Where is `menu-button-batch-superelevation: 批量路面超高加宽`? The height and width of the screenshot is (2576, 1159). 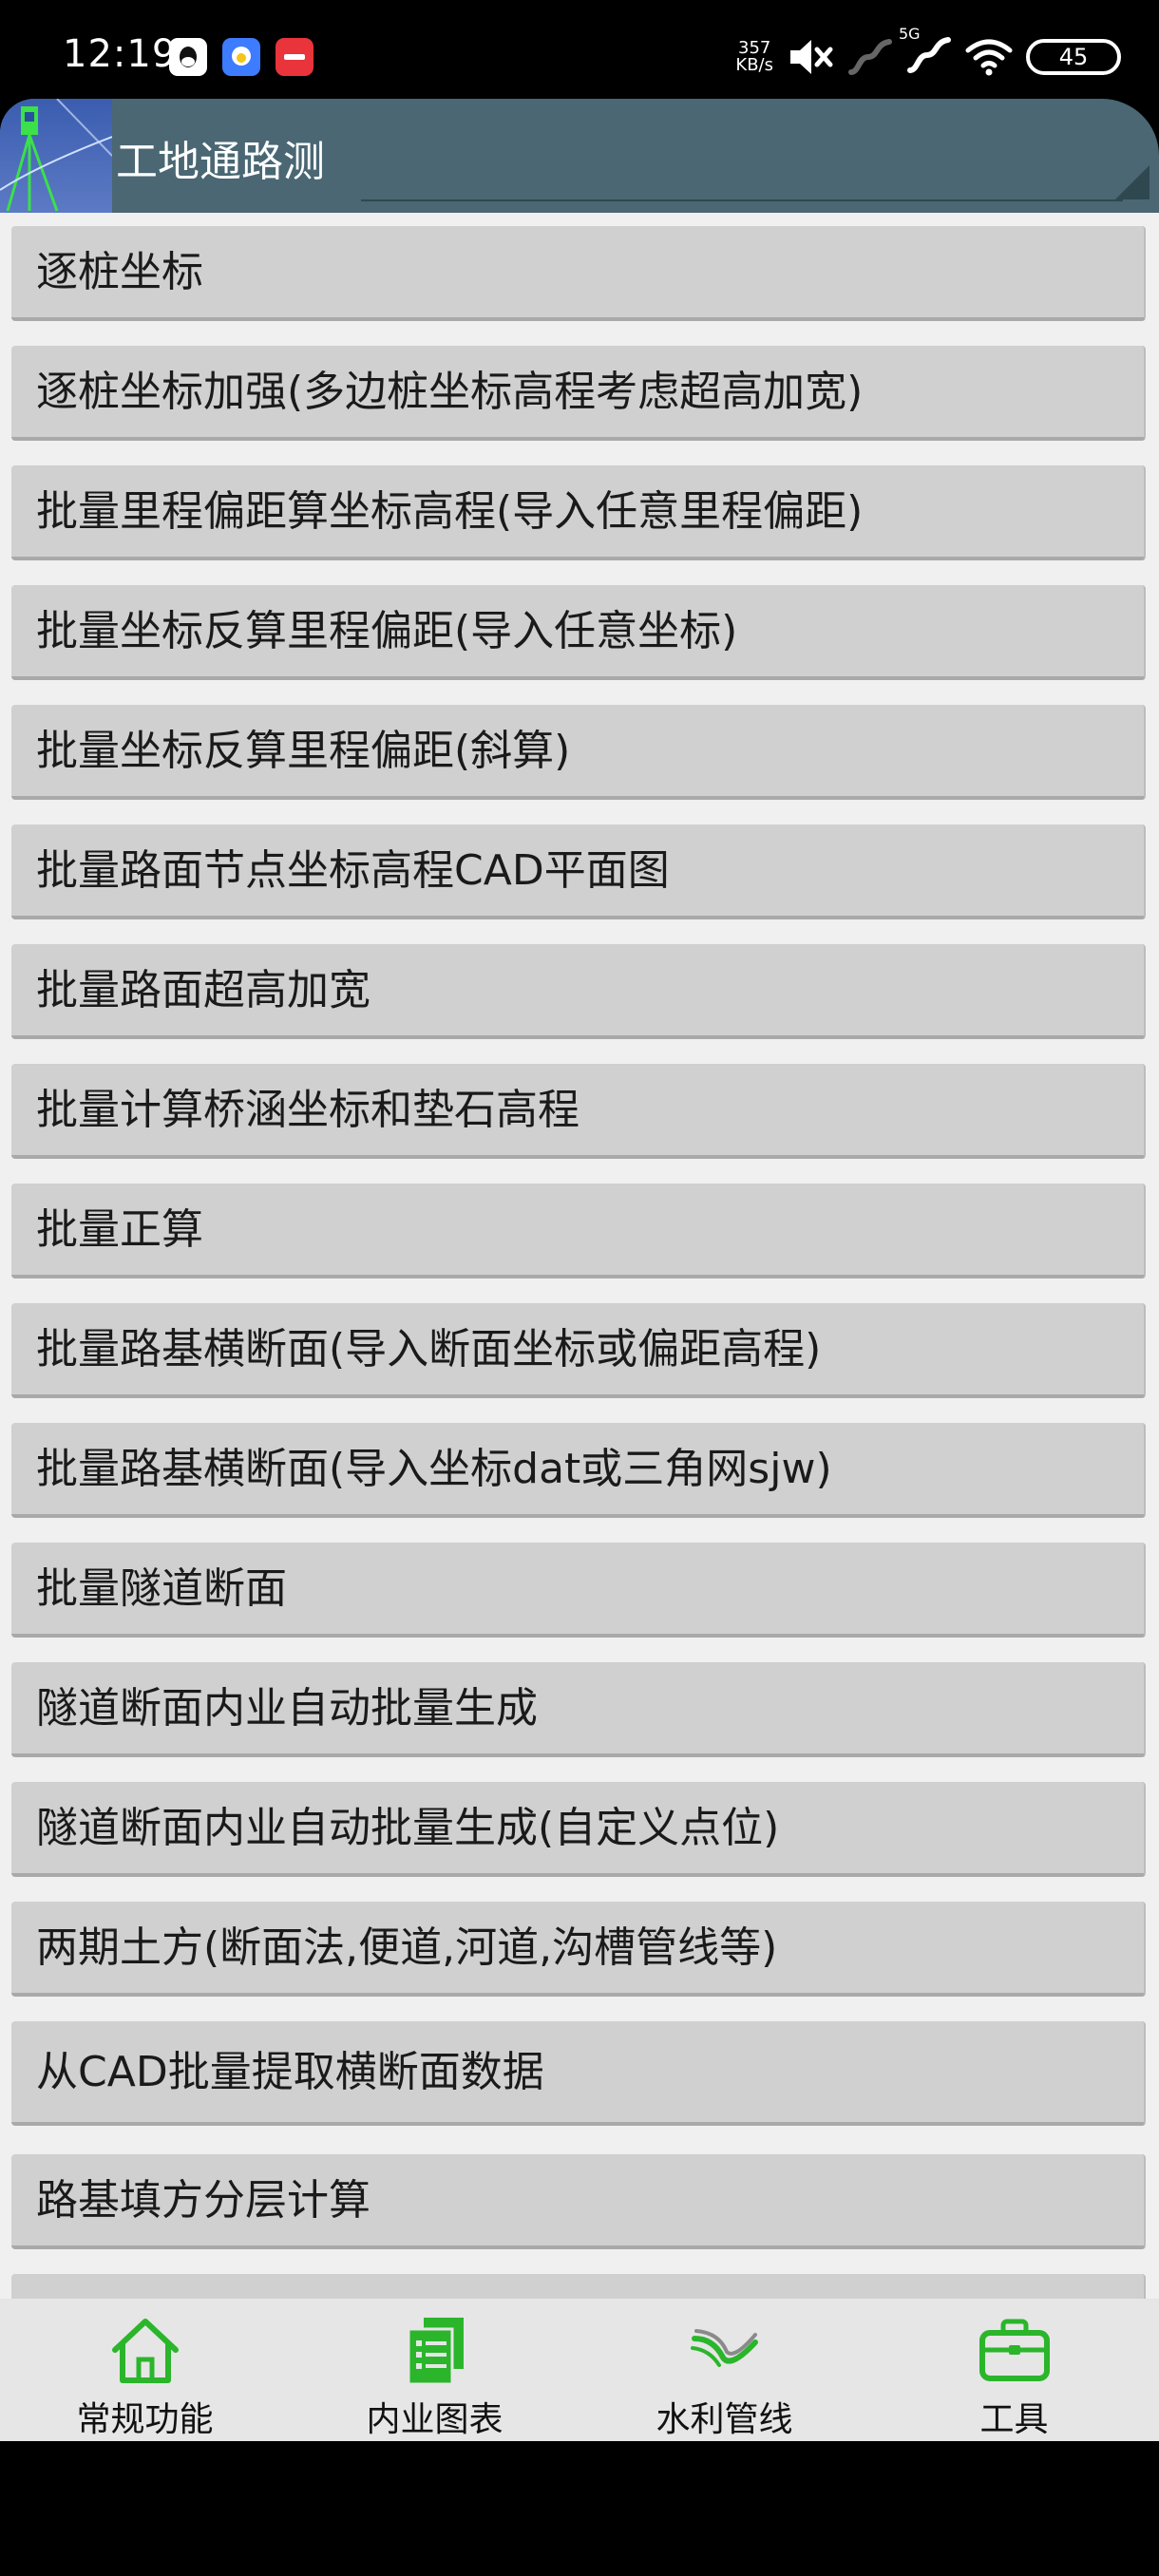 menu-button-batch-superelevation: 批量路面超高加宽 is located at coordinates (578, 991).